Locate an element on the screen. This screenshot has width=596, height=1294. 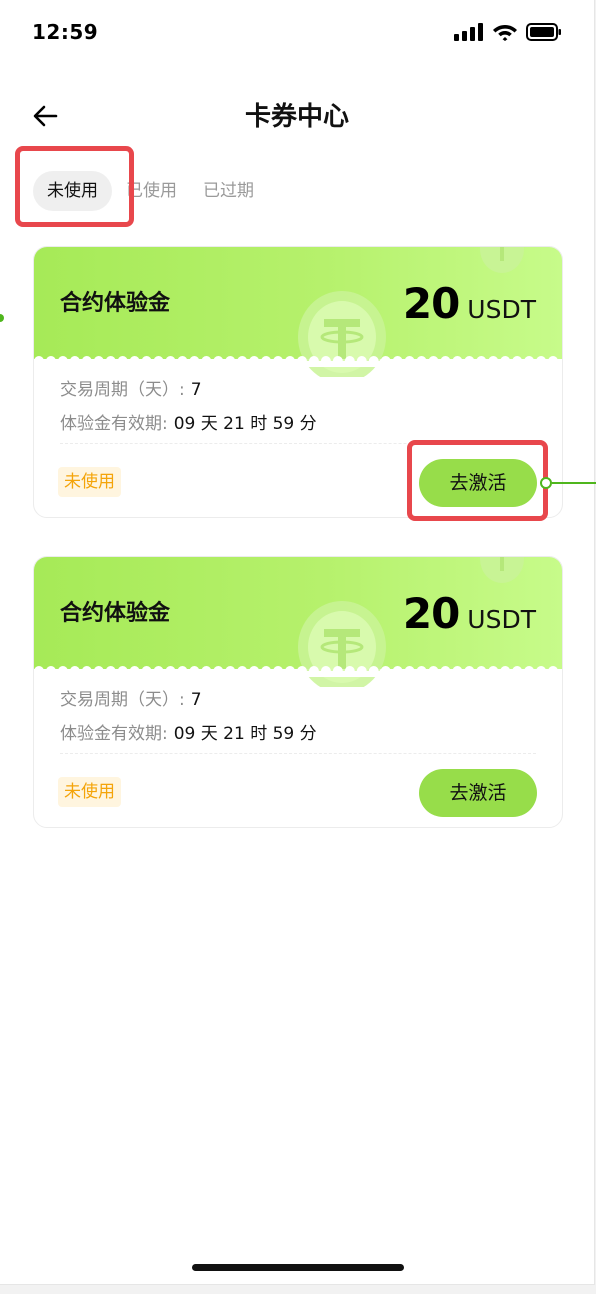
tab-expired: 已过期 is located at coordinates (228, 191).